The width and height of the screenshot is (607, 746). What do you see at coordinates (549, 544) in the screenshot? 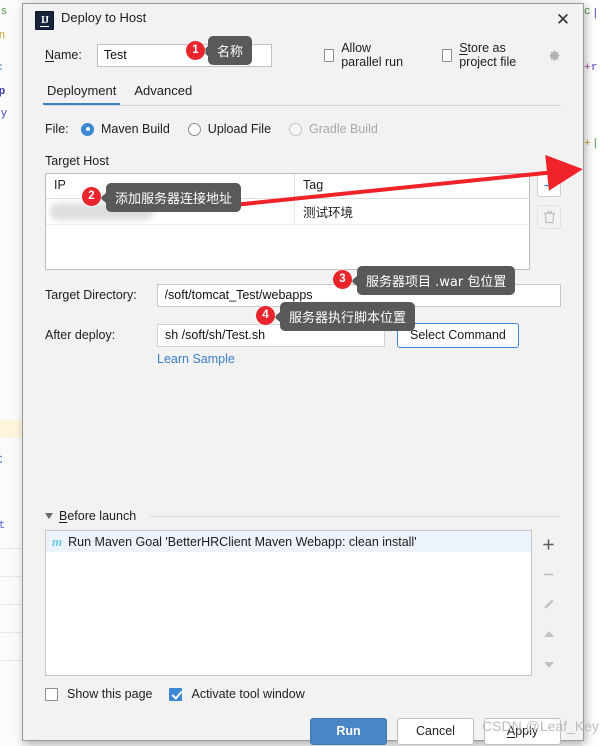
I see `add-task-button` at bounding box center [549, 544].